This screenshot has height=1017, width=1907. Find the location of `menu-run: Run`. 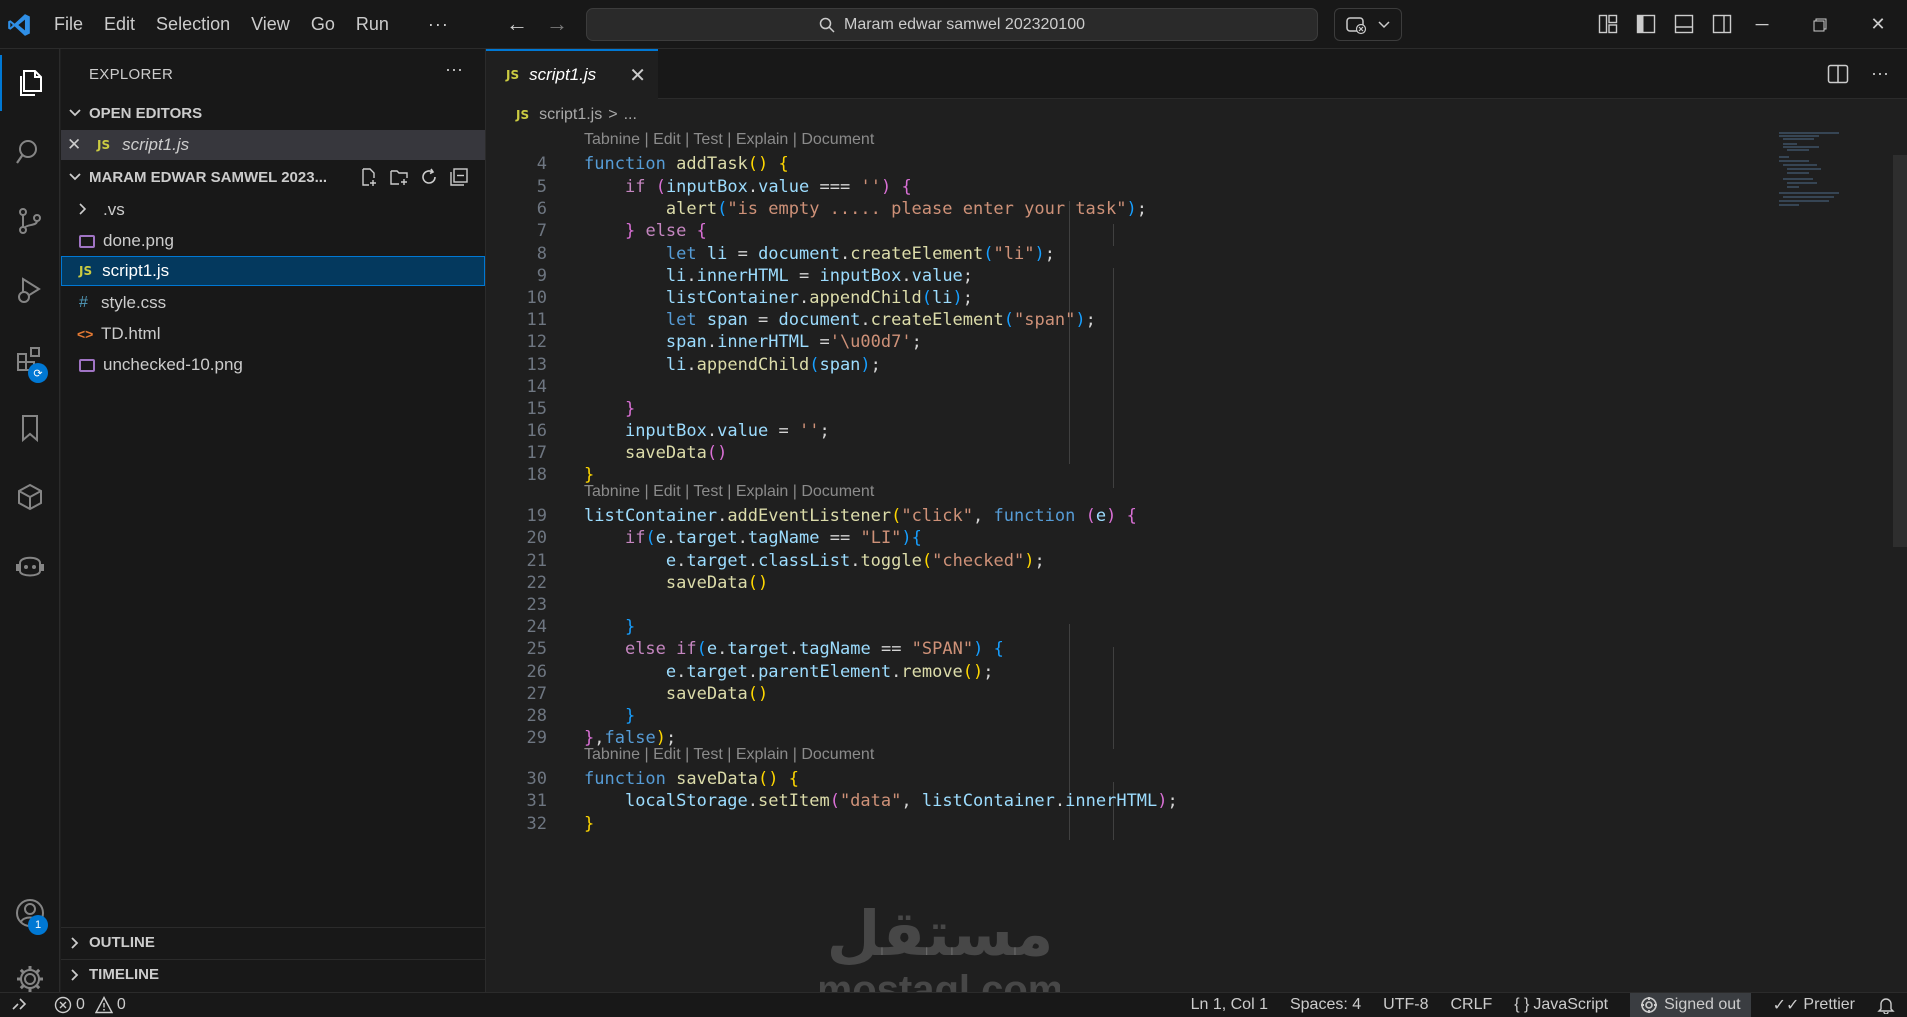

menu-run: Run is located at coordinates (372, 24).